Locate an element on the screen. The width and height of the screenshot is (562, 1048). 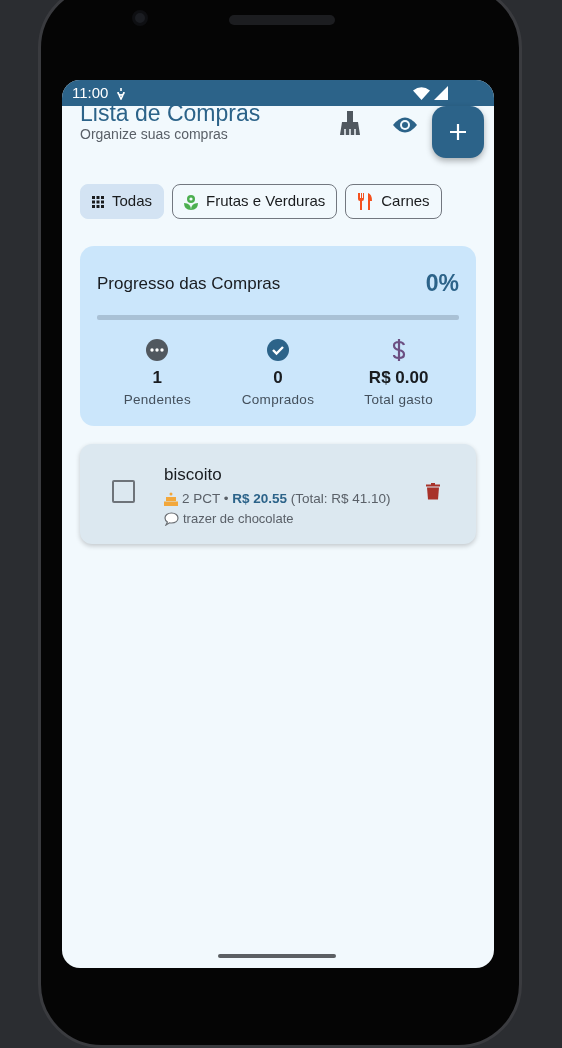
broom-icon is located at coordinates (350, 123).